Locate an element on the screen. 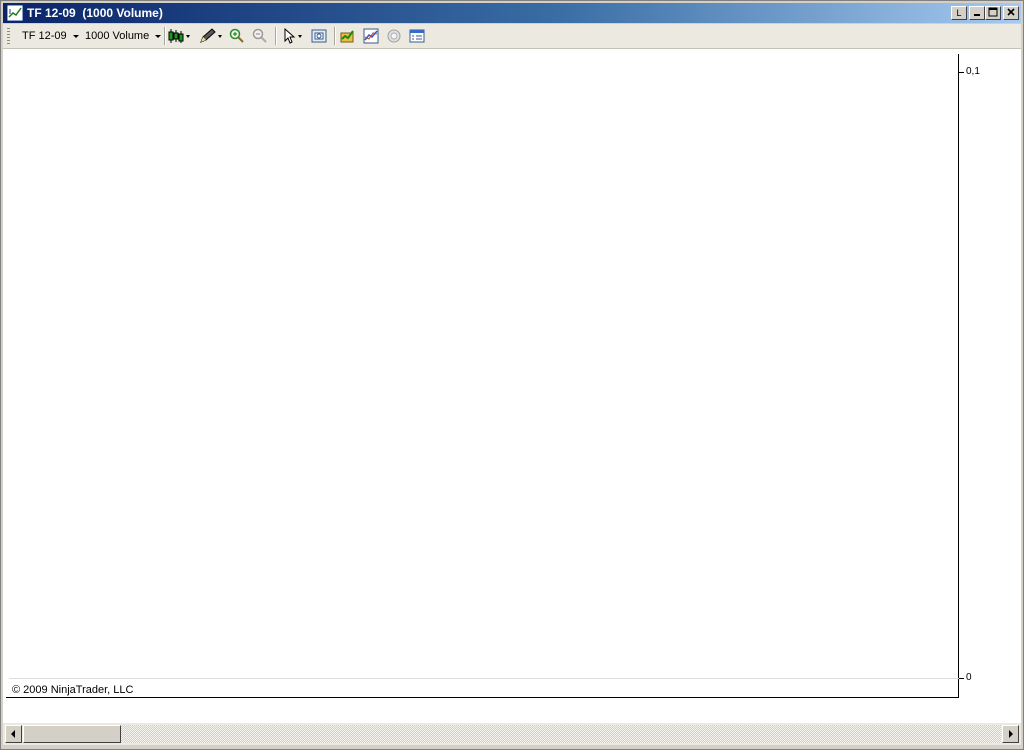 This screenshot has height=750, width=1024. scroll-left-button is located at coordinates (13, 734).